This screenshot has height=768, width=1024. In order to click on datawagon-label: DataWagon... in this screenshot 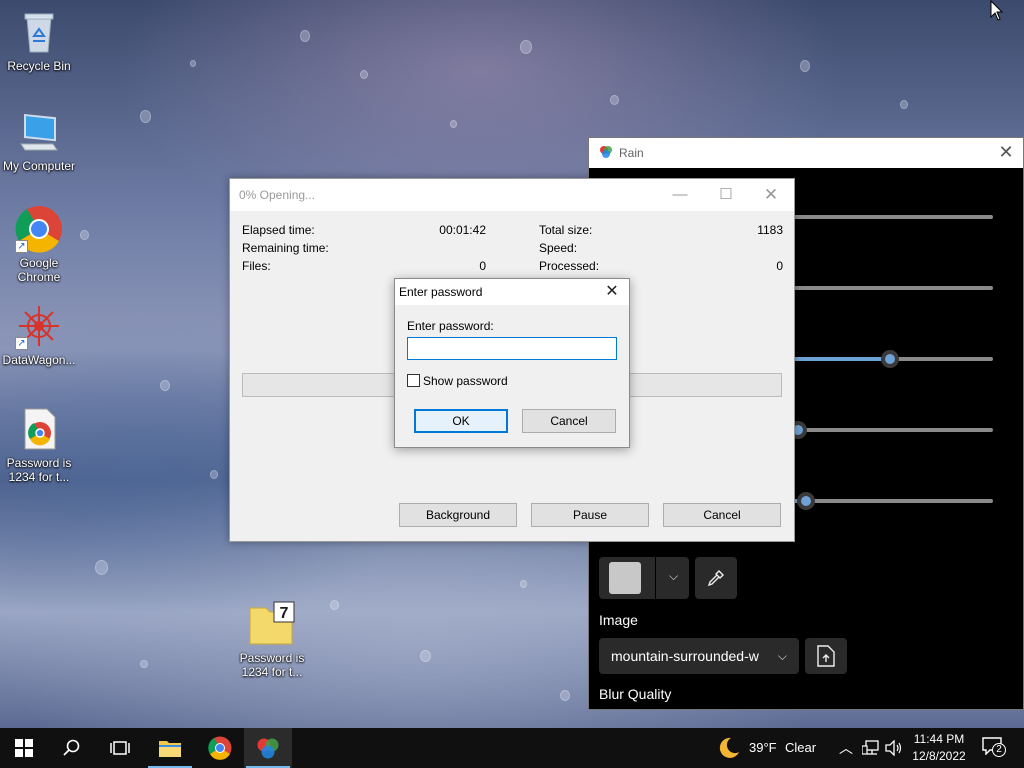, I will do `click(39, 360)`.